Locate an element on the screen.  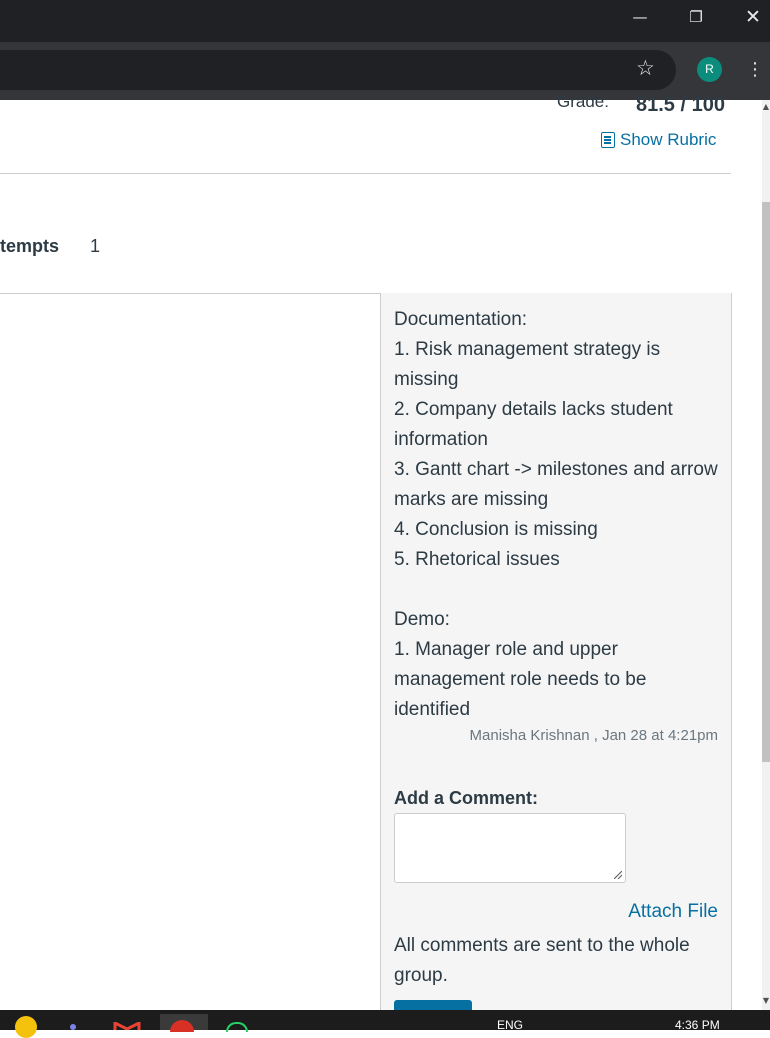
attempts-value: 1 is located at coordinates (95, 246).